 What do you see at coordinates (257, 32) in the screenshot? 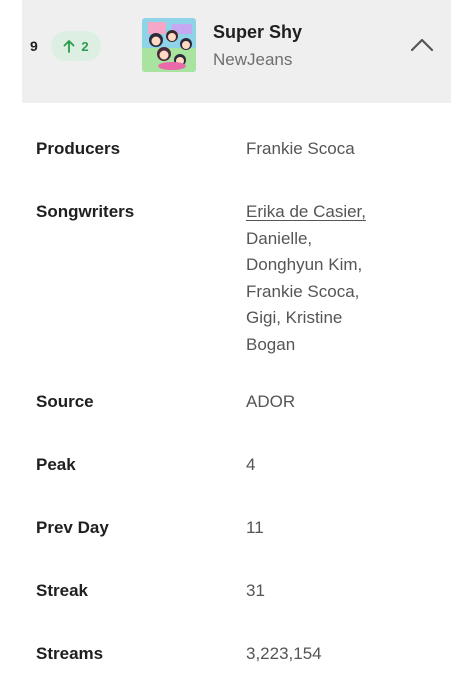
I see `track-title: Super Shy` at bounding box center [257, 32].